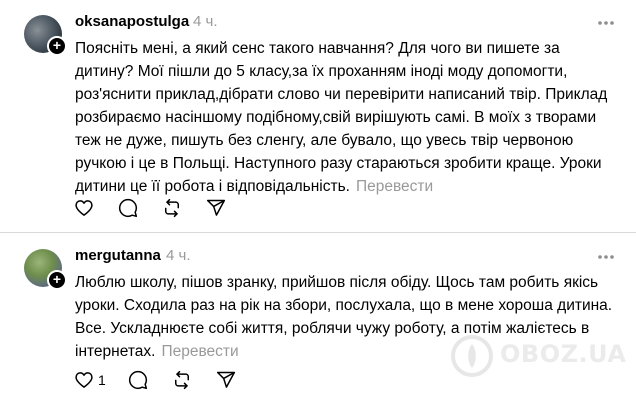 Image resolution: width=636 pixels, height=405 pixels. I want to click on like-button, so click(84, 208).